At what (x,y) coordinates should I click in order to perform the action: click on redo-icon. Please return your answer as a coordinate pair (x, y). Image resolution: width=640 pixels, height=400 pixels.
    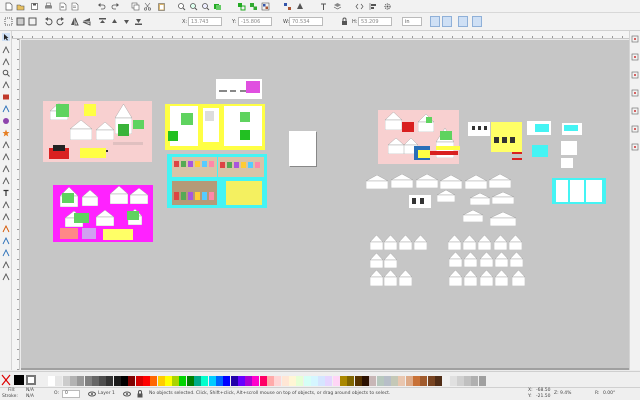
    Looking at the image, I should click on (115, 6).